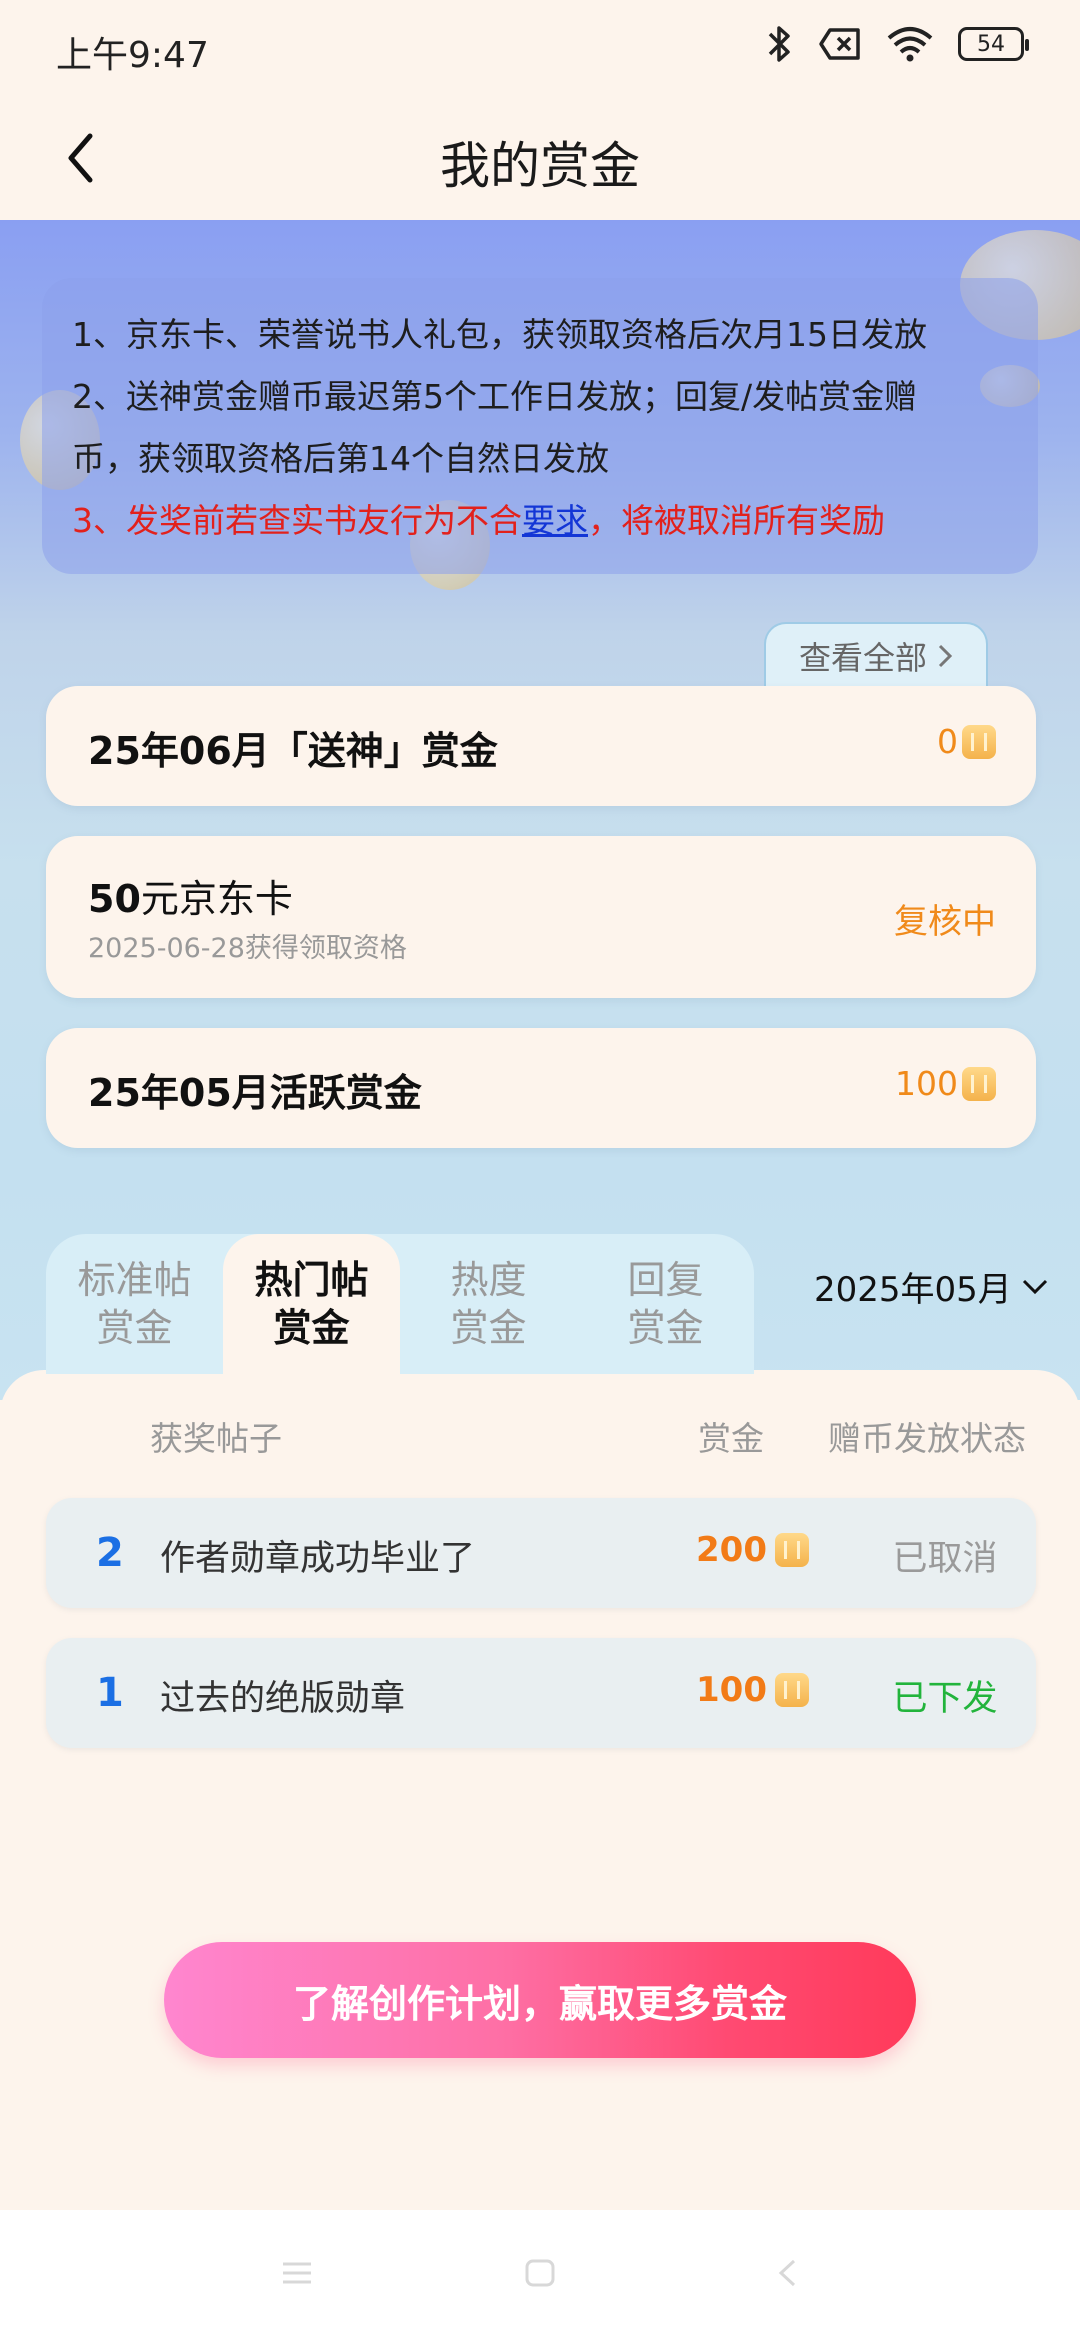 The height and width of the screenshot is (2340, 1080). I want to click on card-status: 复核中, so click(945, 922).